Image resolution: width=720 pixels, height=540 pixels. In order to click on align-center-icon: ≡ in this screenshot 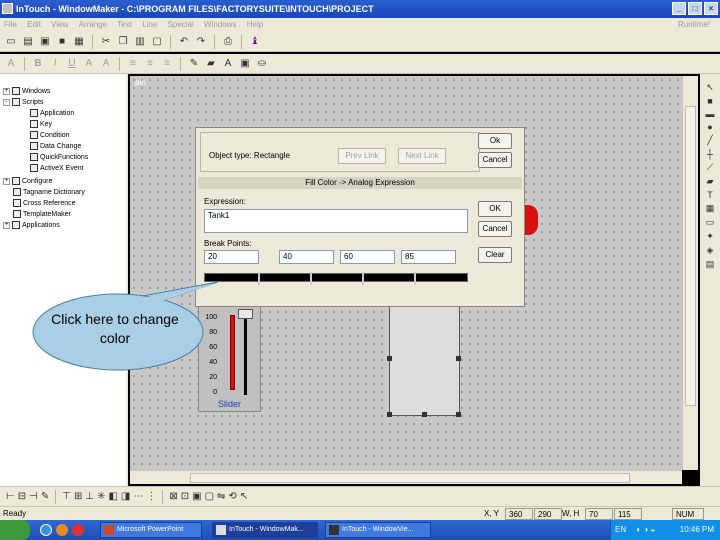, I will do `click(150, 64)`.